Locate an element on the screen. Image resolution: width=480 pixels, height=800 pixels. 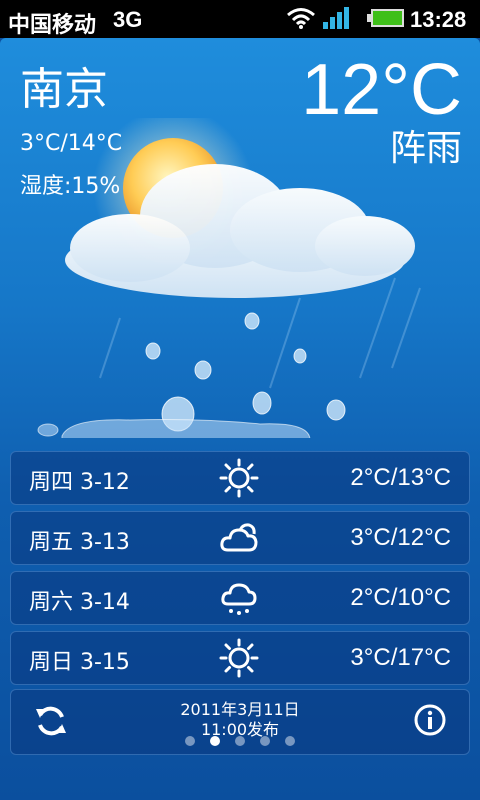
rain-cloud-icon is located at coordinates (239, 599).